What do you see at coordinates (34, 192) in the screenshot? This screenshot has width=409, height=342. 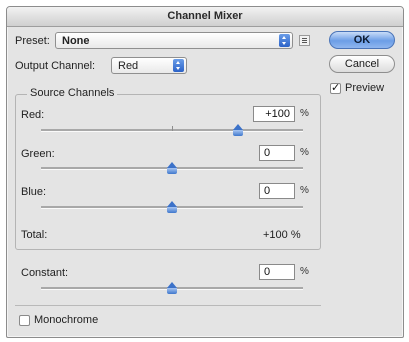 I see `blue-label: Blue:` at bounding box center [34, 192].